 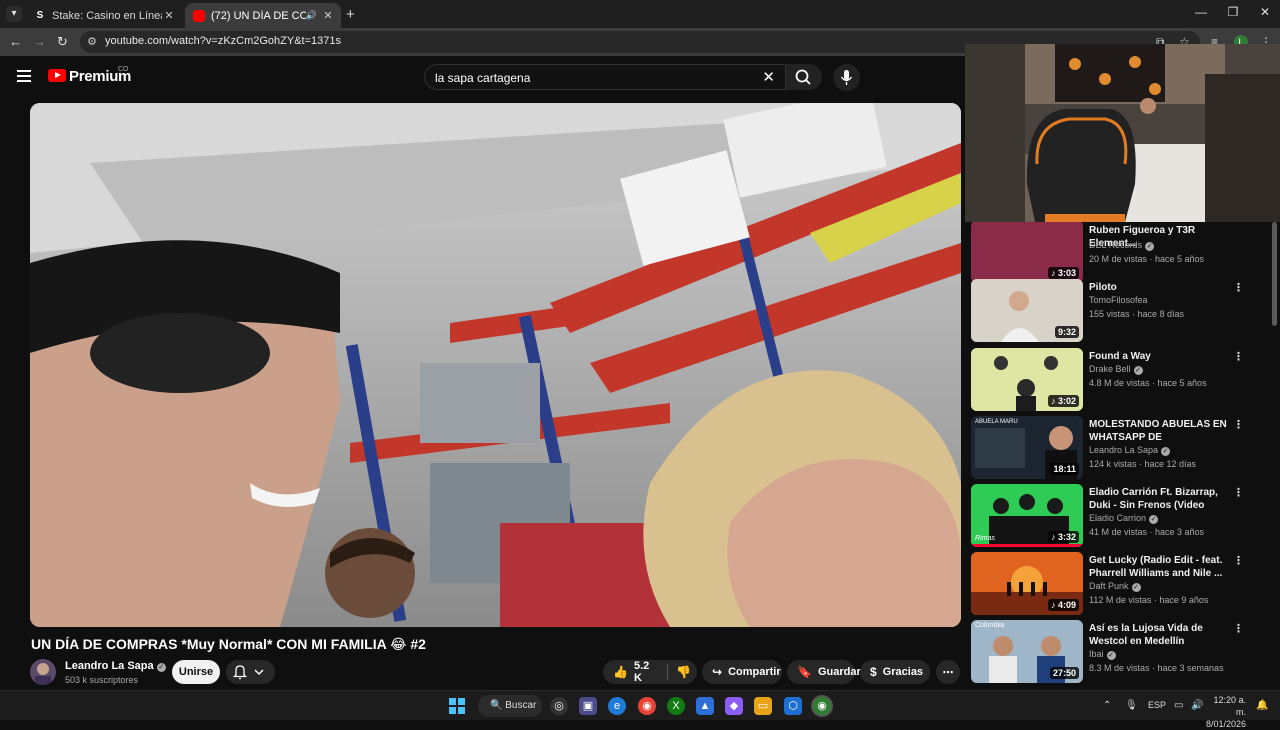 I want to click on office-icon: ◆, so click(x=734, y=706).